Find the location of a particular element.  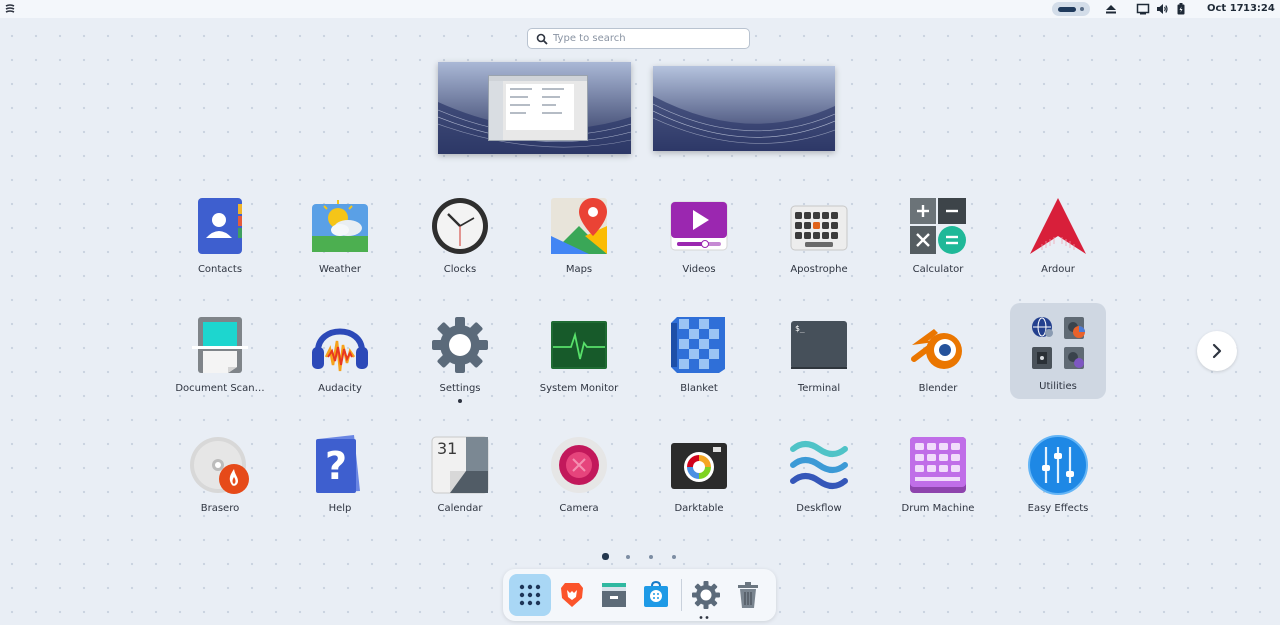

videos-icon is located at coordinates (699, 226).